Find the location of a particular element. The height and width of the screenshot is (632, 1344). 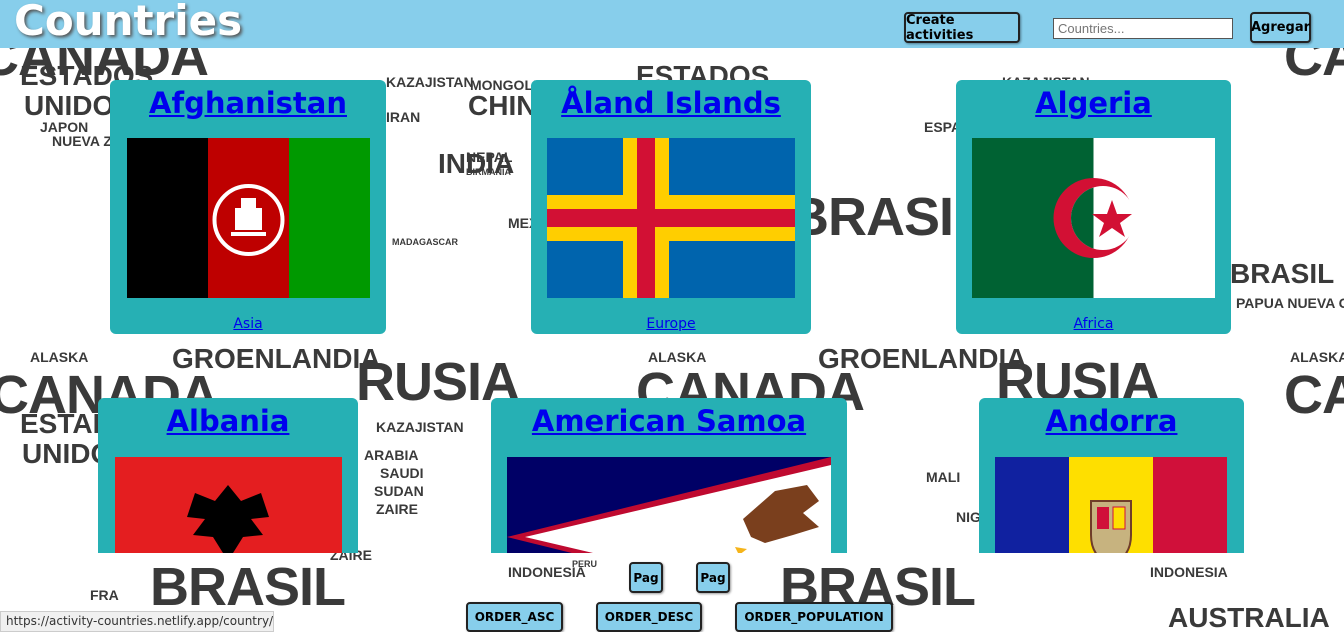

pagination-prev-button: Pag is located at coordinates (646, 577).